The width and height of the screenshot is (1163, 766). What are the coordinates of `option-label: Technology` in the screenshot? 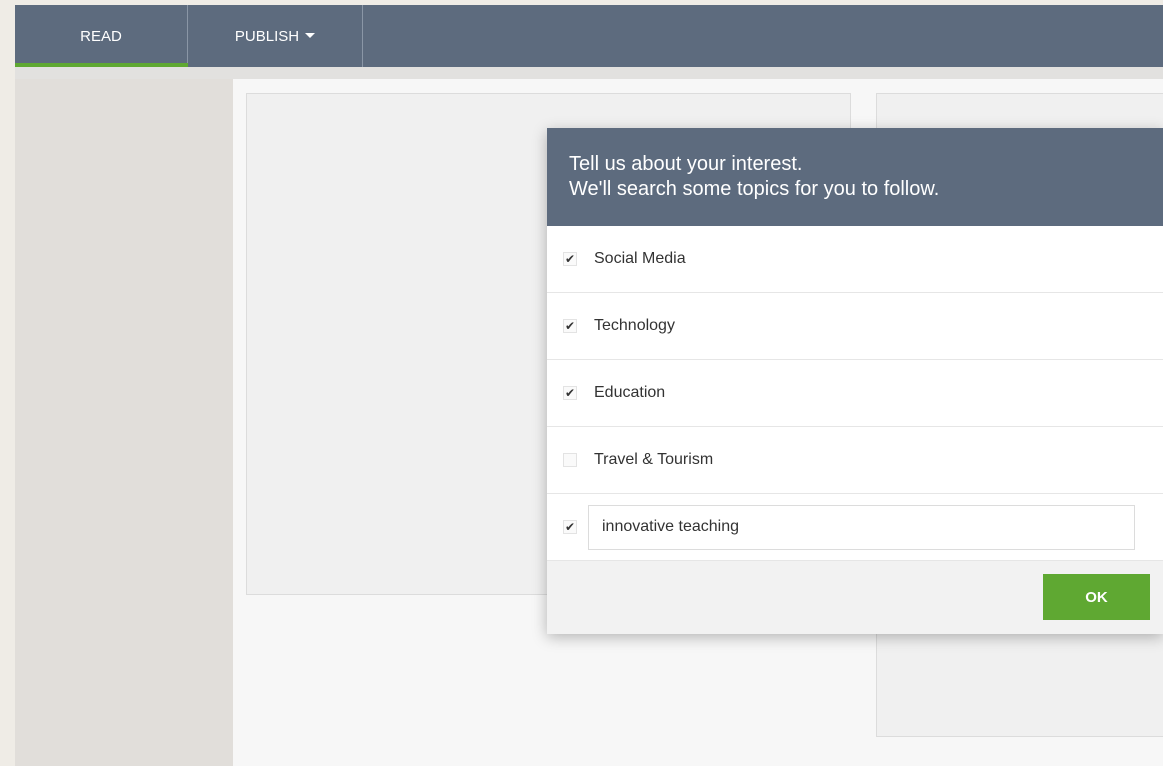 It's located at (634, 325).